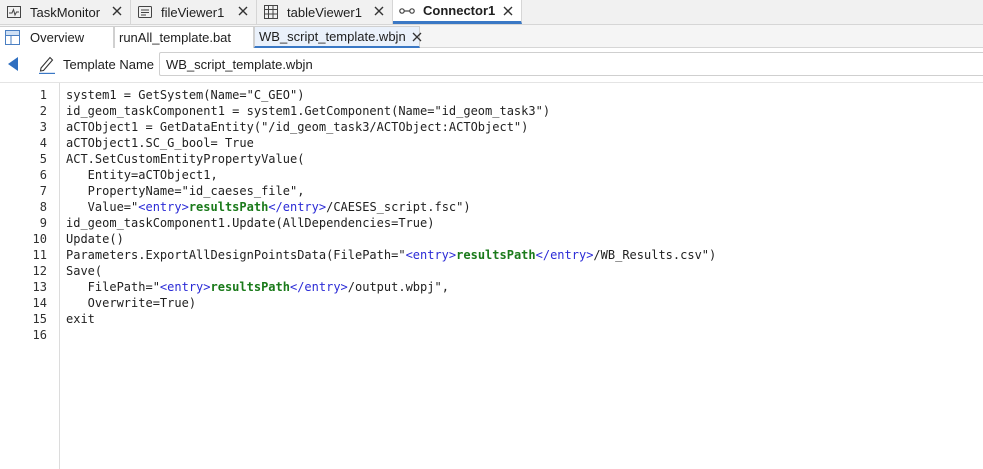 Image resolution: width=983 pixels, height=469 pixels. I want to click on code-line: ACT.SetCustomEntityPropertyValue(, so click(185, 159).